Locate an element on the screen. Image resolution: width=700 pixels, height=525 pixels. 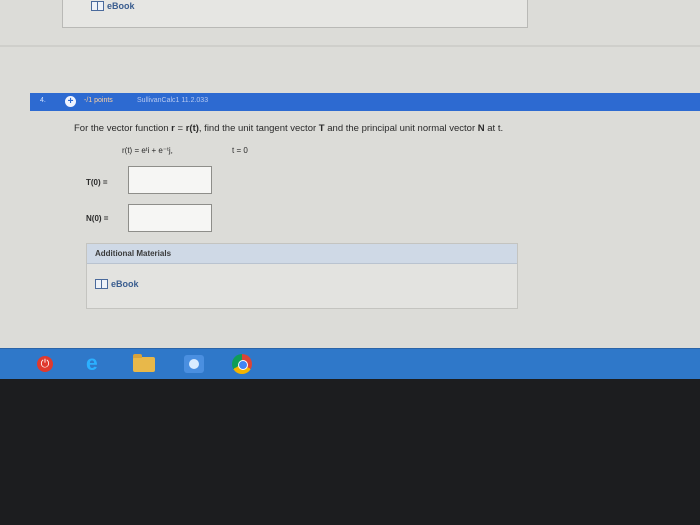
answer-input-T is located at coordinates (170, 180).